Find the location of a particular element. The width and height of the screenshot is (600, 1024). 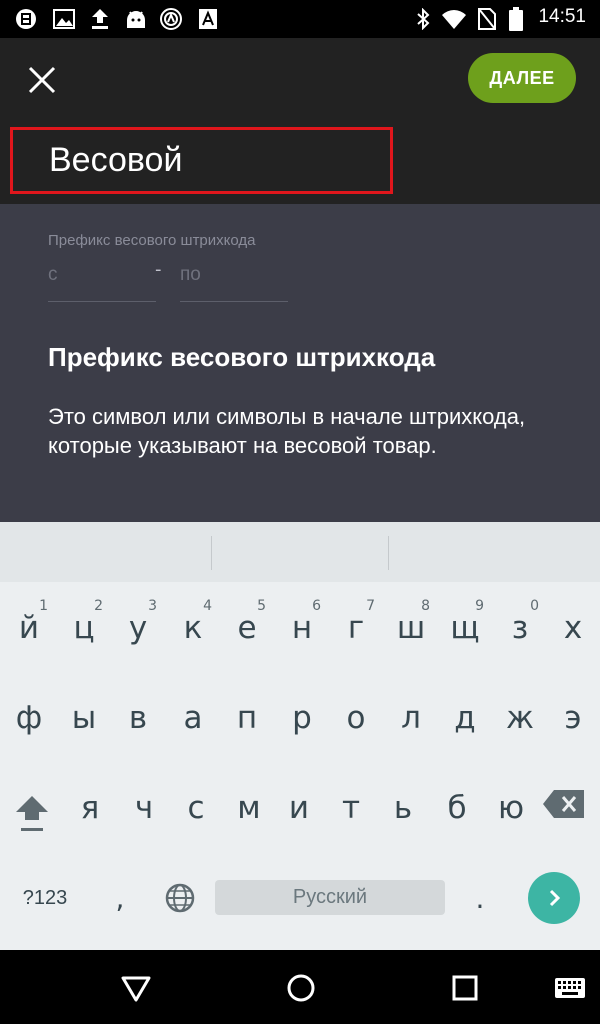

translate-icon is located at coordinates (208, 19).